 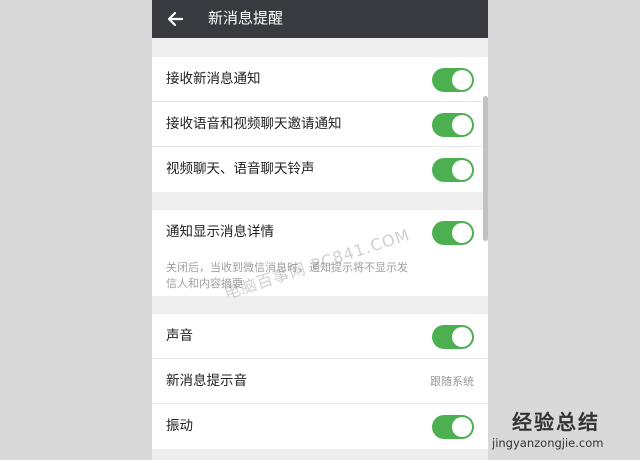 I want to click on arrow-left-icon, so click(x=175, y=19).